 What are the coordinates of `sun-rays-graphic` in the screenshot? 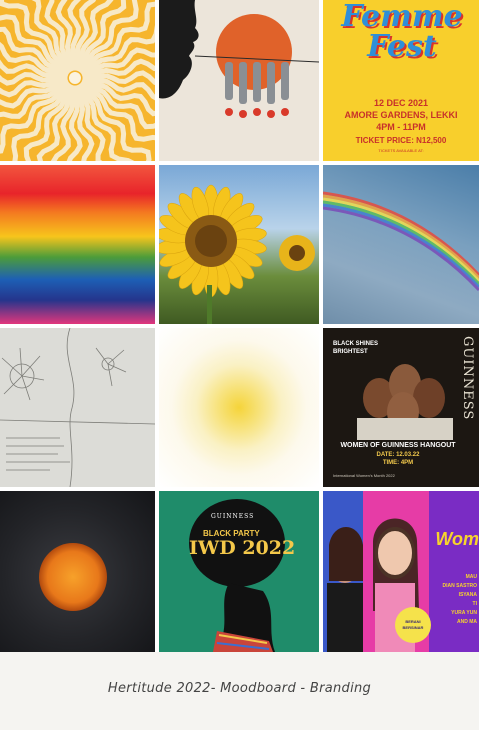 It's located at (77, 80).